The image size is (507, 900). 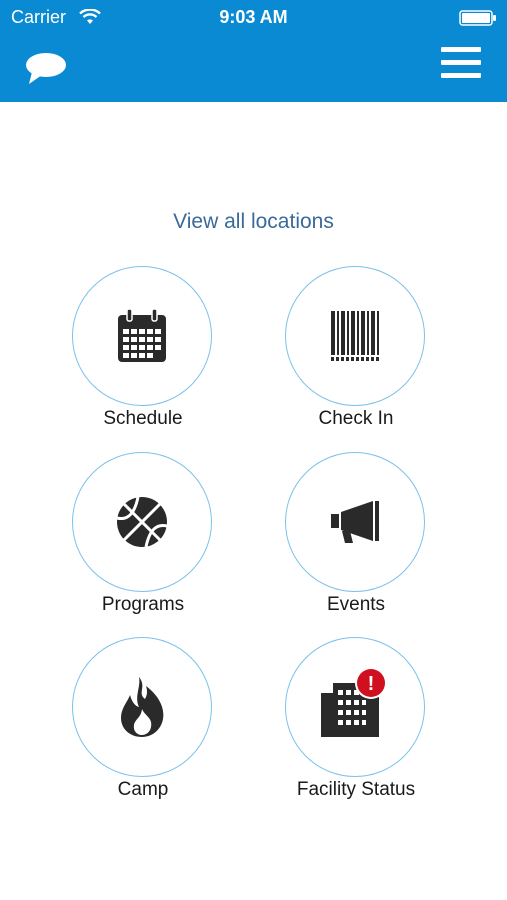 I want to click on camp-circle, so click(x=142, y=707).